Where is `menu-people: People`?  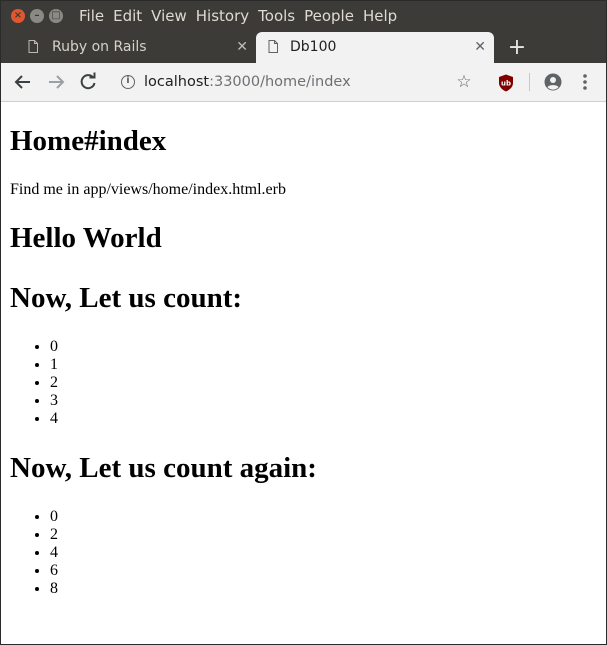 menu-people: People is located at coordinates (329, 16).